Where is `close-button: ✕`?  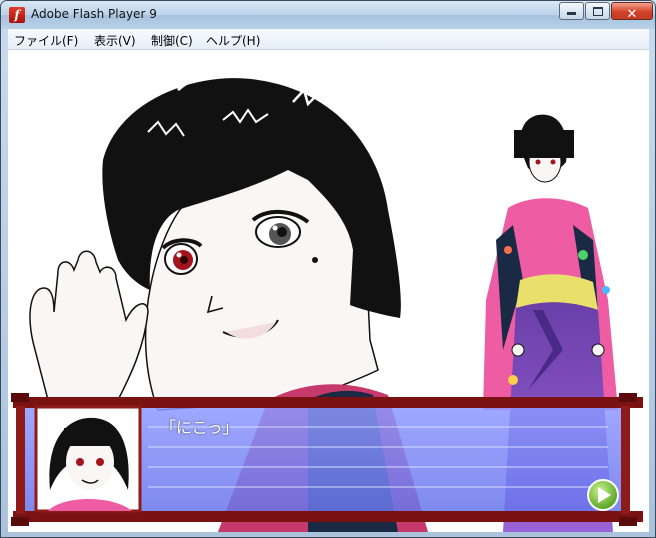 close-button: ✕ is located at coordinates (632, 12).